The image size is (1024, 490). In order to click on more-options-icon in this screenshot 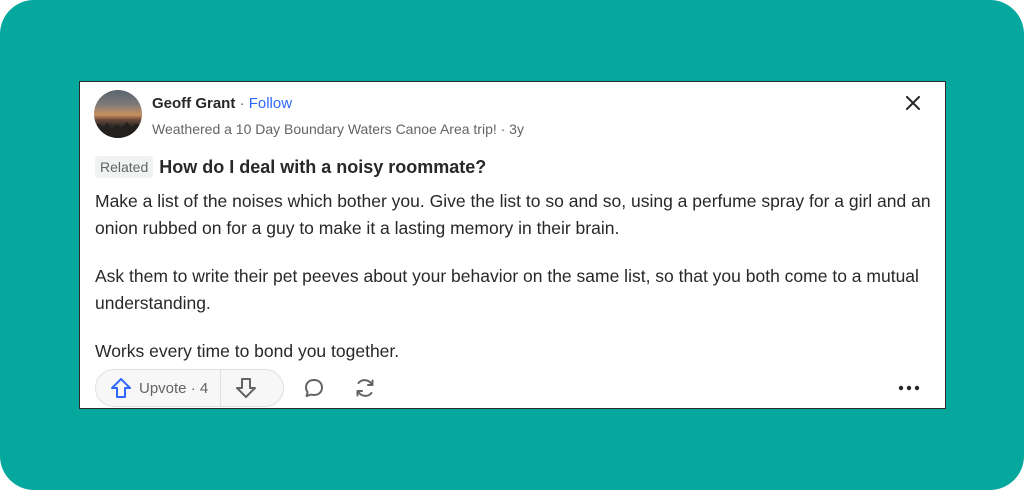, I will do `click(909, 388)`.